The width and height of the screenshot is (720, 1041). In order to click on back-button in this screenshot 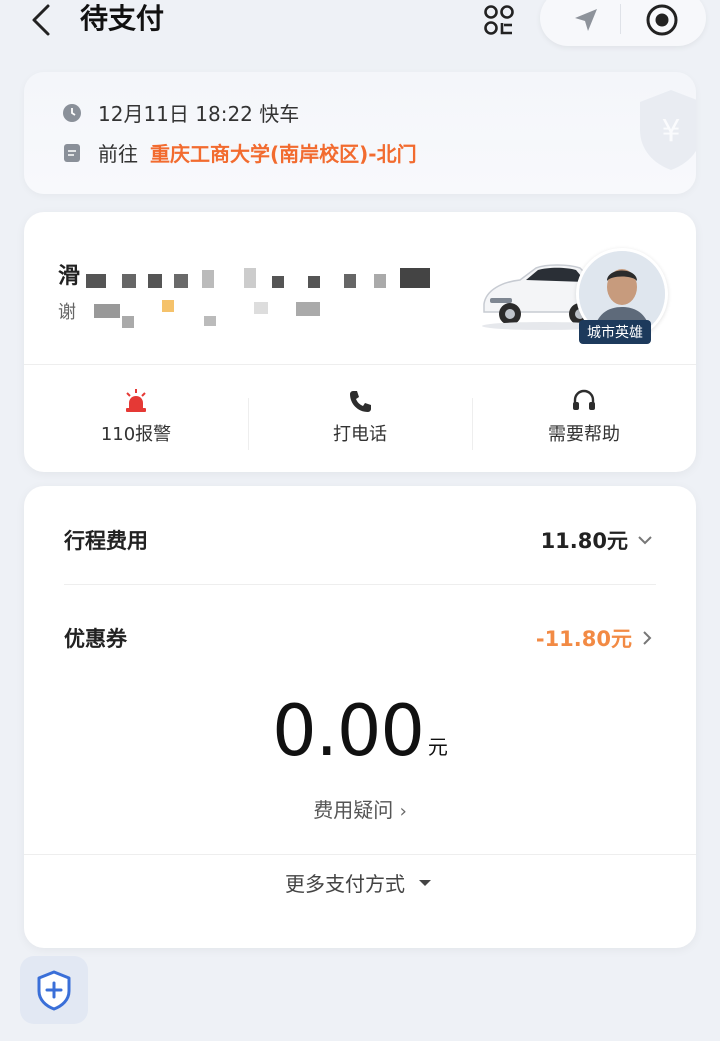, I will do `click(40, 20)`.